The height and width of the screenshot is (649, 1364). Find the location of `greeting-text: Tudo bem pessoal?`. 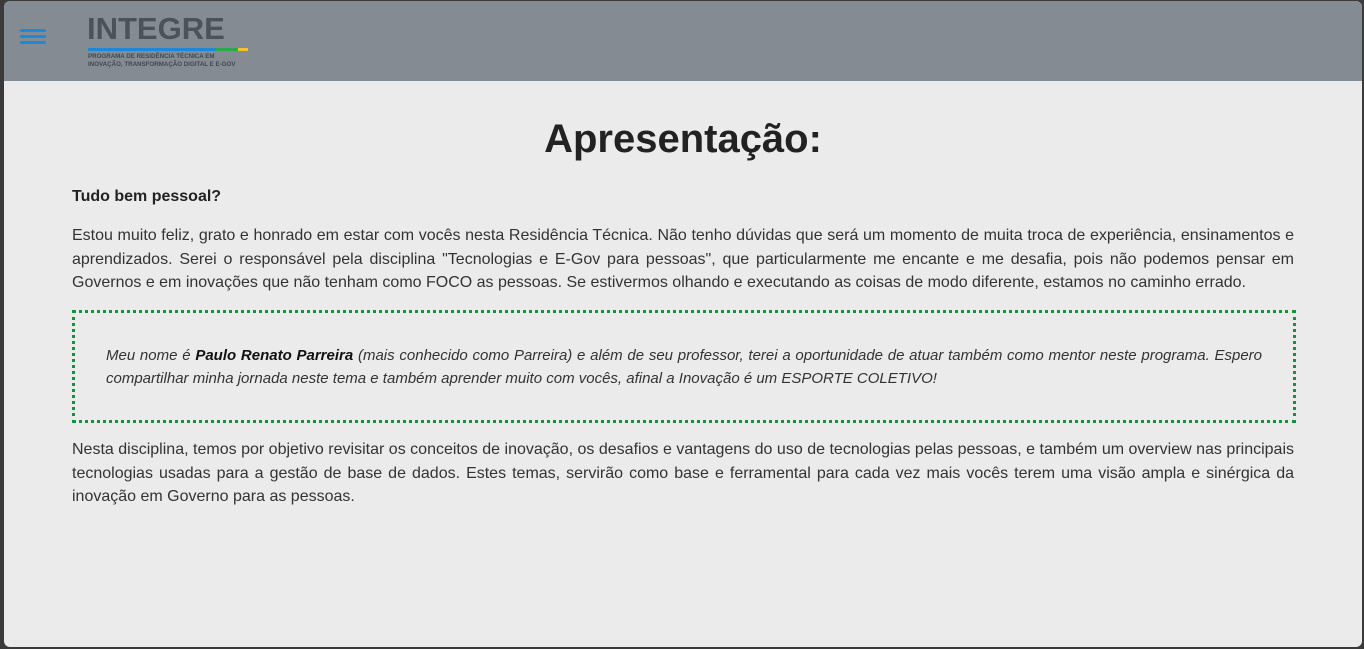

greeting-text: Tudo bem pessoal? is located at coordinates (147, 196).